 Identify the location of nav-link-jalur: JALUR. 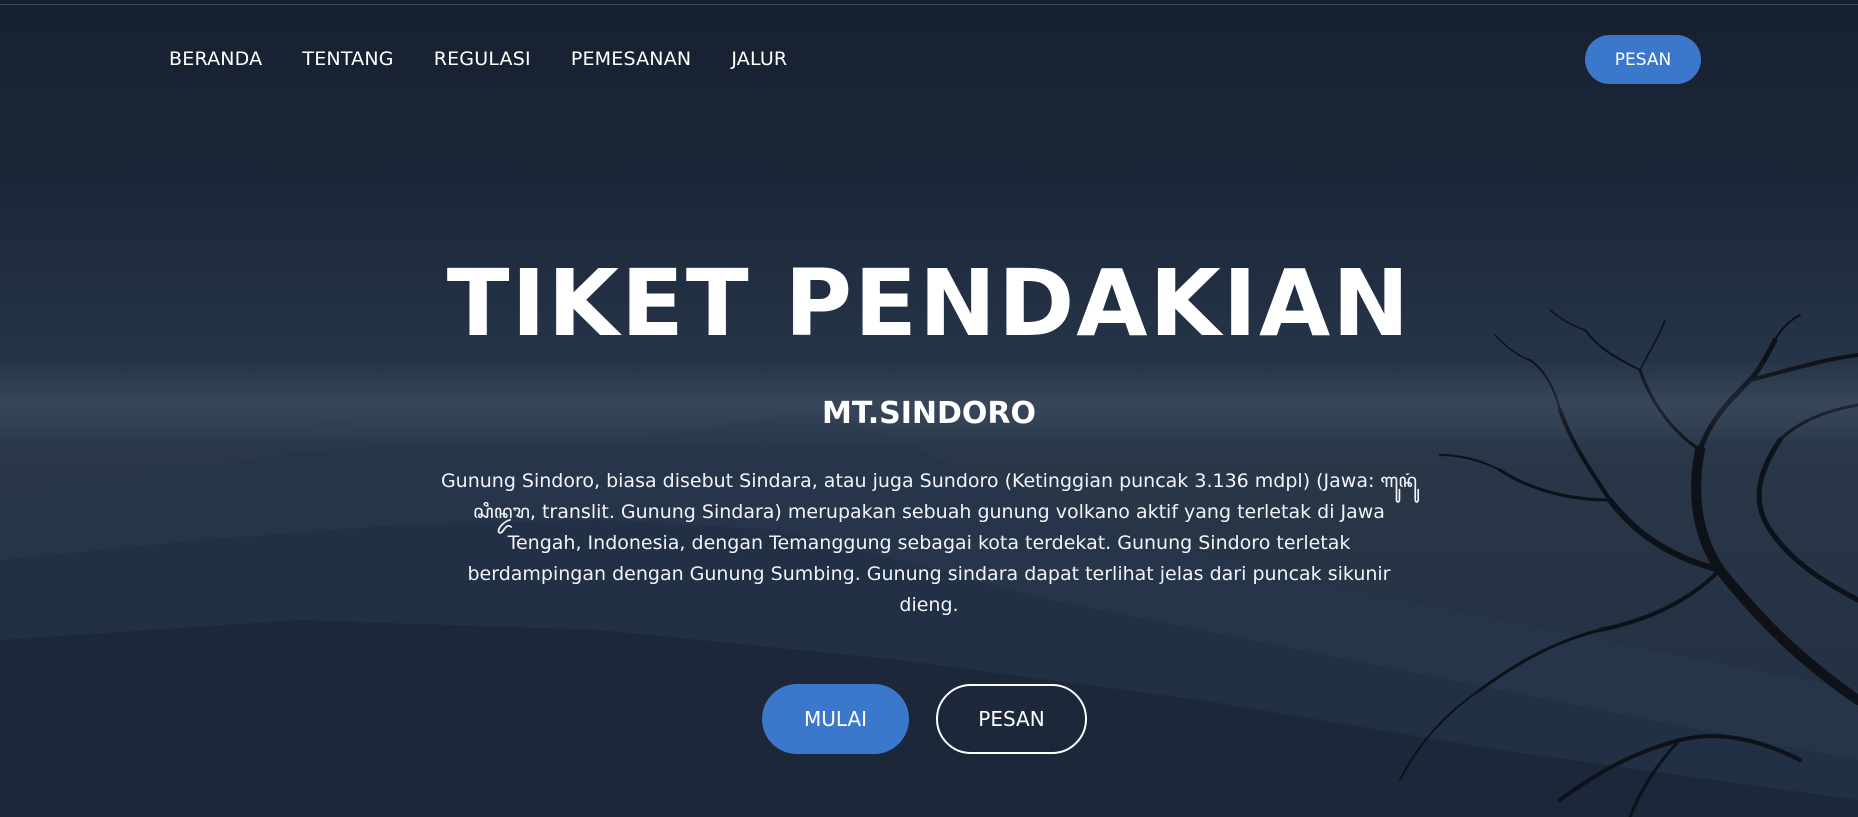
(759, 59).